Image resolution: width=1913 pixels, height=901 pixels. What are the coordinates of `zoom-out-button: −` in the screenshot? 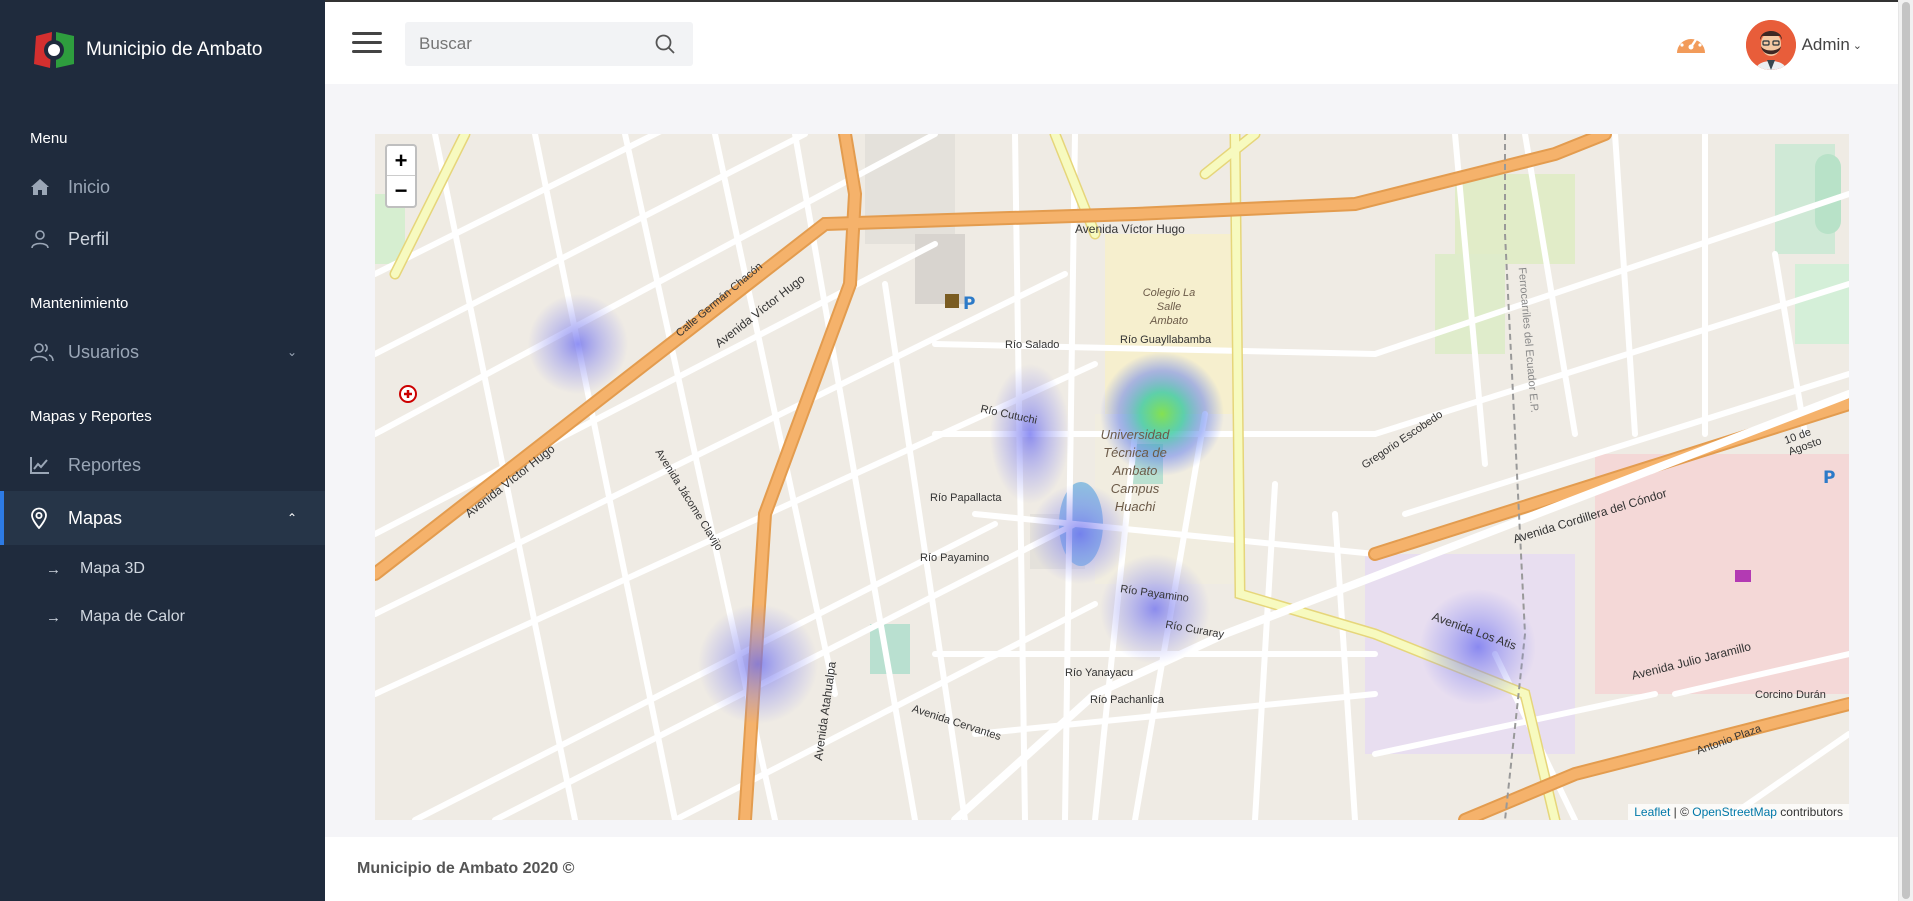 It's located at (401, 191).